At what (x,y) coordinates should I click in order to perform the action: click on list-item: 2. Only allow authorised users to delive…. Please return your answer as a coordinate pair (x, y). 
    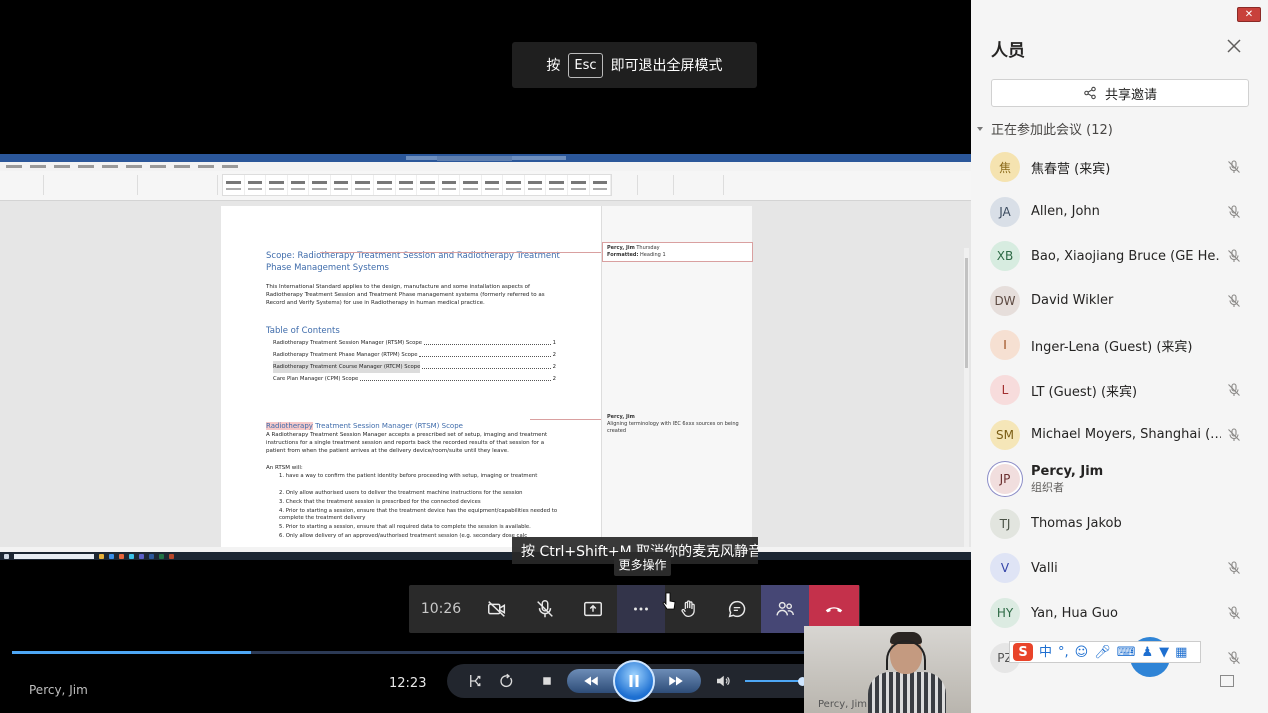
    Looking at the image, I should click on (401, 493).